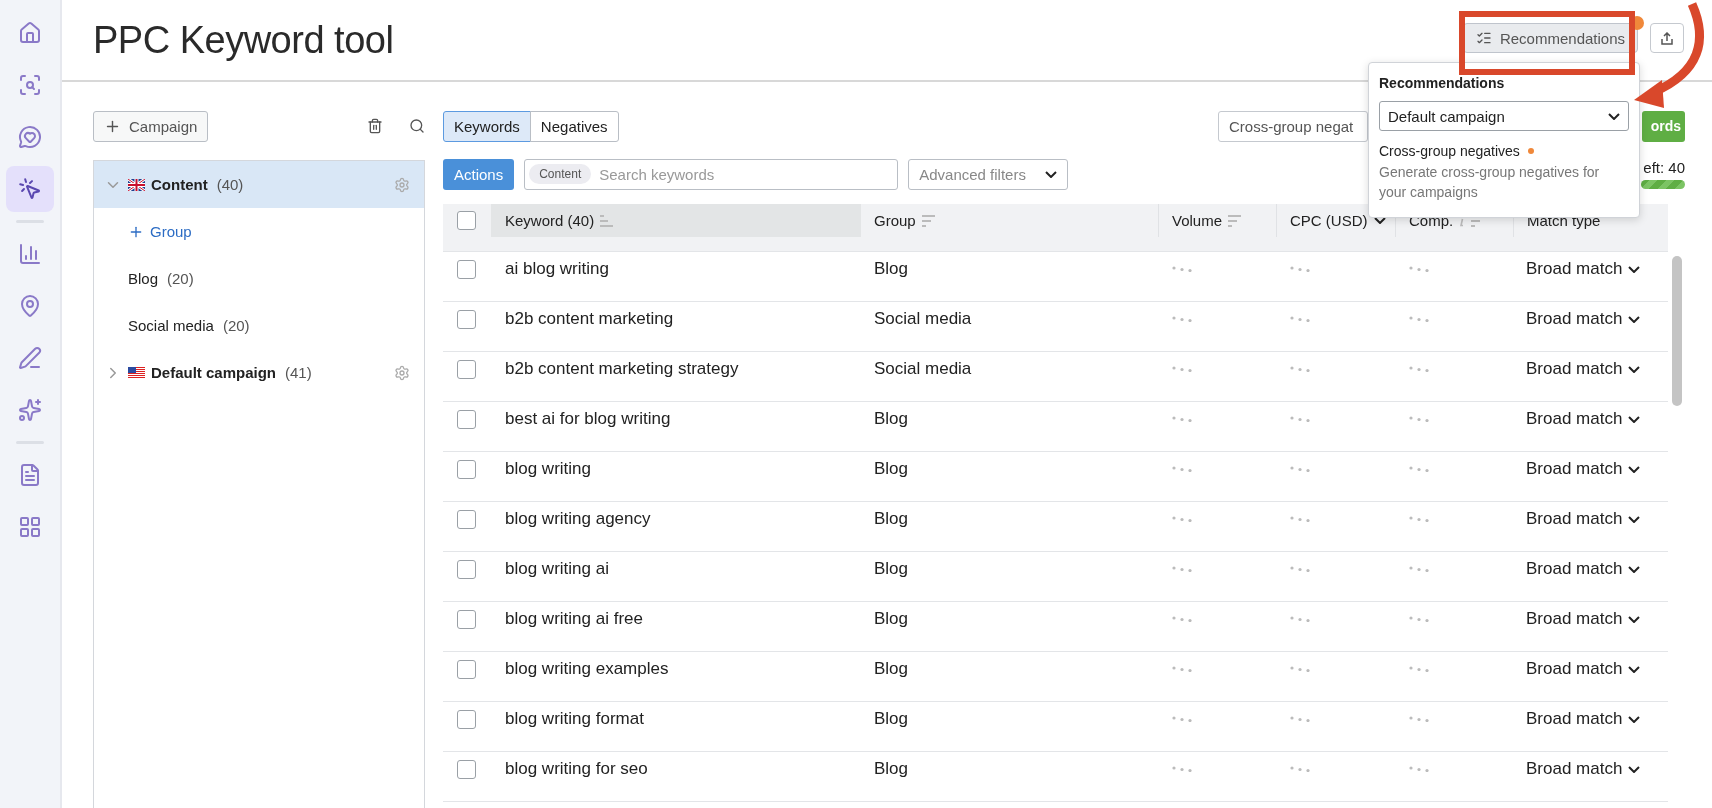  What do you see at coordinates (548, 469) in the screenshot?
I see `keyword-cell: blog writing` at bounding box center [548, 469].